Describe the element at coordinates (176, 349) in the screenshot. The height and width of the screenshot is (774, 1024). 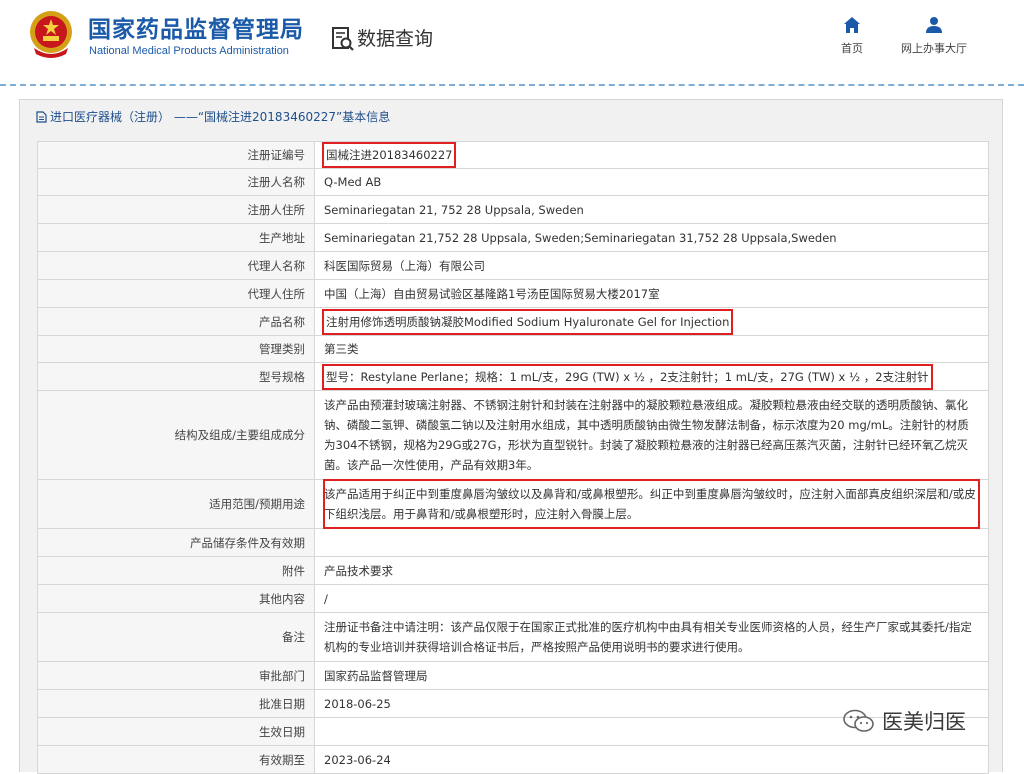
I see `field-label: 管理类别` at that location.